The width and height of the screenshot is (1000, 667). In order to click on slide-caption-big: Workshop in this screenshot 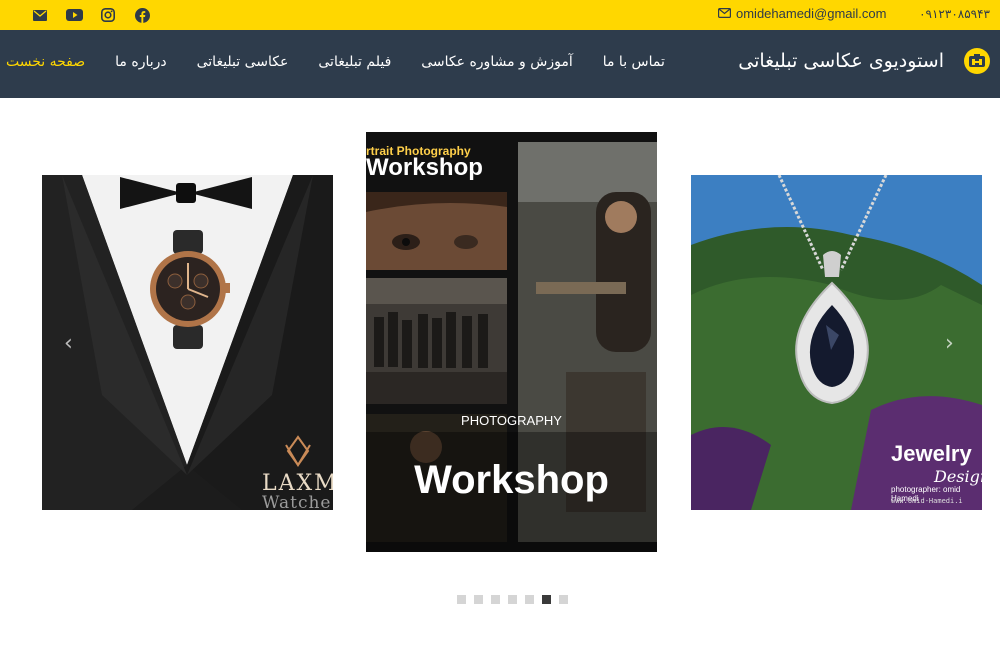, I will do `click(511, 480)`.